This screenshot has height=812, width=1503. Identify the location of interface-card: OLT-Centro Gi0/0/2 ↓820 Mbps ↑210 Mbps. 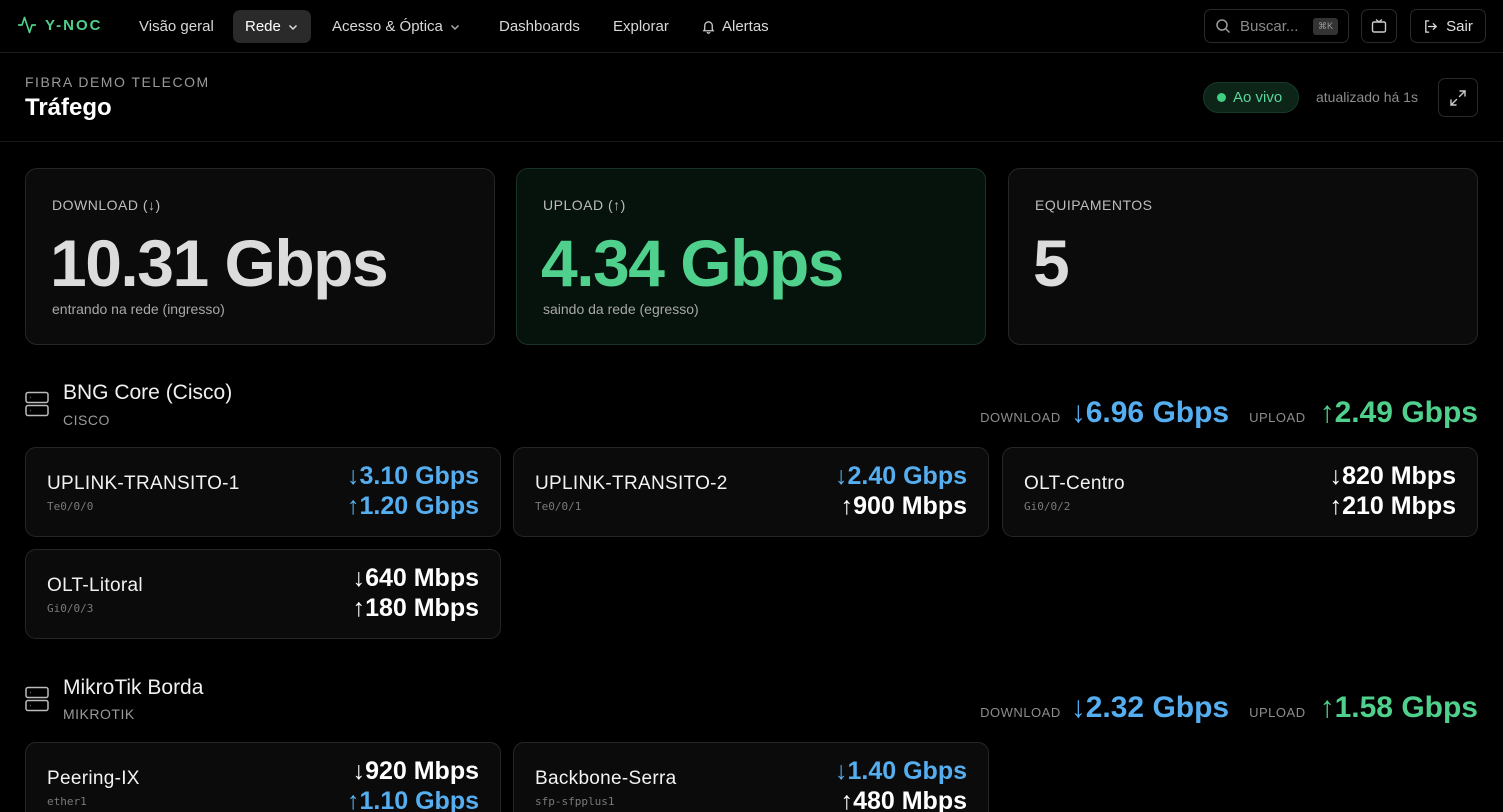
(1240, 492).